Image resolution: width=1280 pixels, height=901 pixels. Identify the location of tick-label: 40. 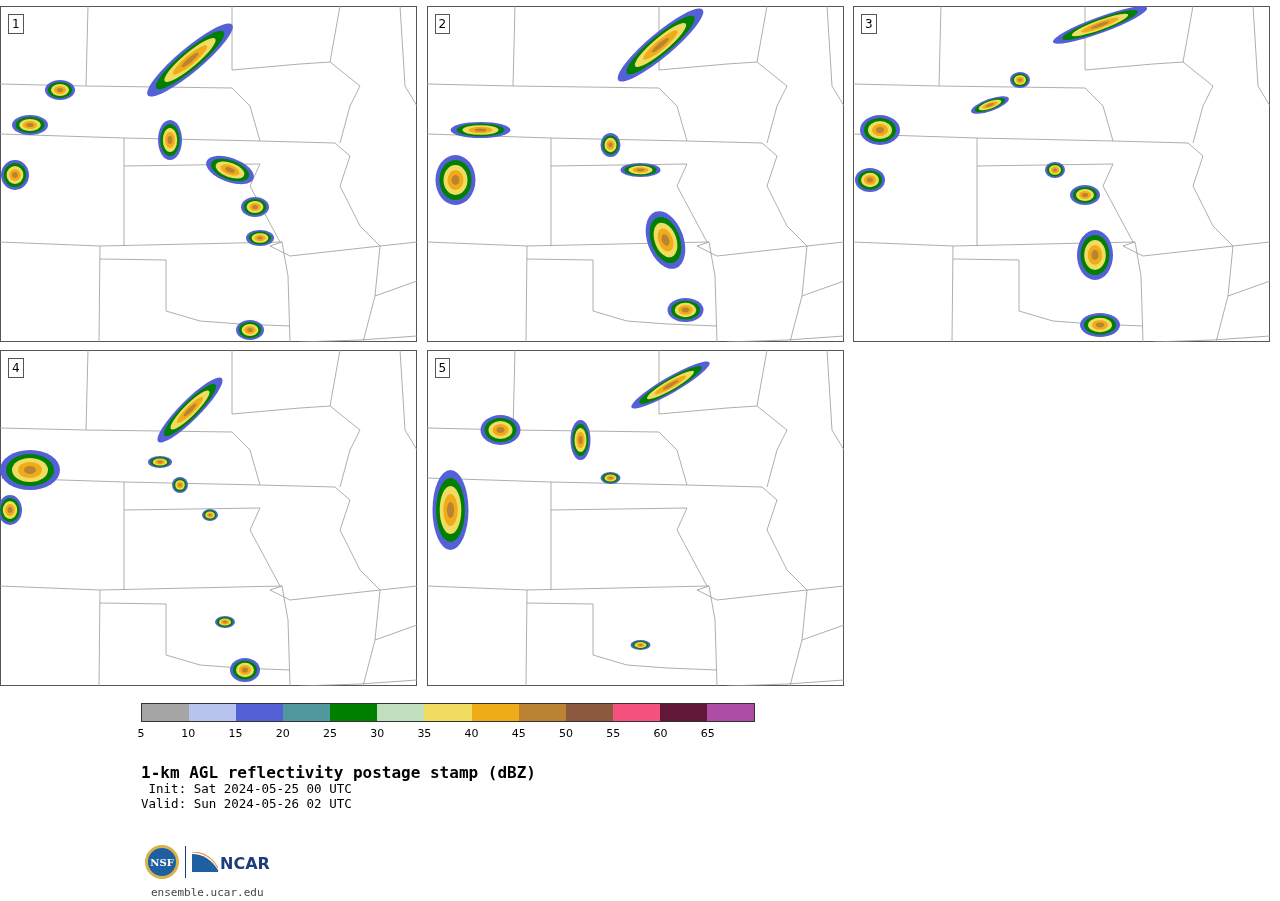
(471, 733).